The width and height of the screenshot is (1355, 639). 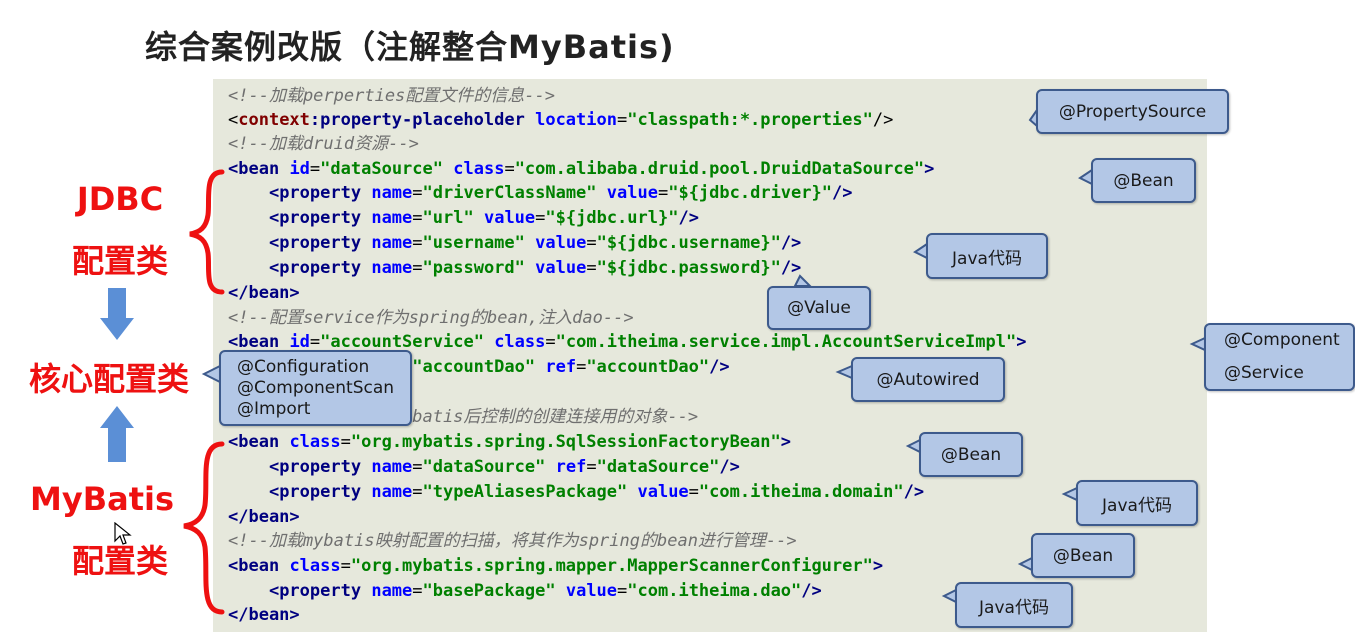 What do you see at coordinates (1137, 503) in the screenshot?
I see `java-code-callout-2: Java代码` at bounding box center [1137, 503].